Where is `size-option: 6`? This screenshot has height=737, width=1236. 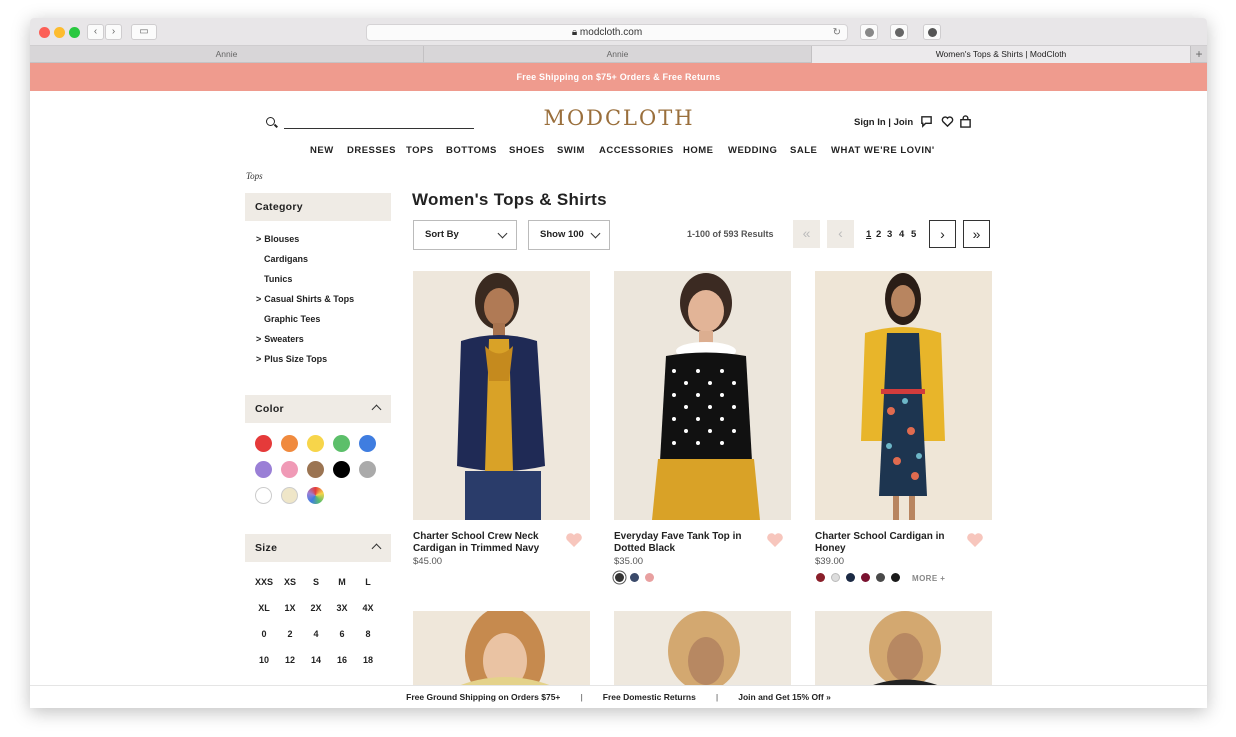 size-option: 6 is located at coordinates (342, 634).